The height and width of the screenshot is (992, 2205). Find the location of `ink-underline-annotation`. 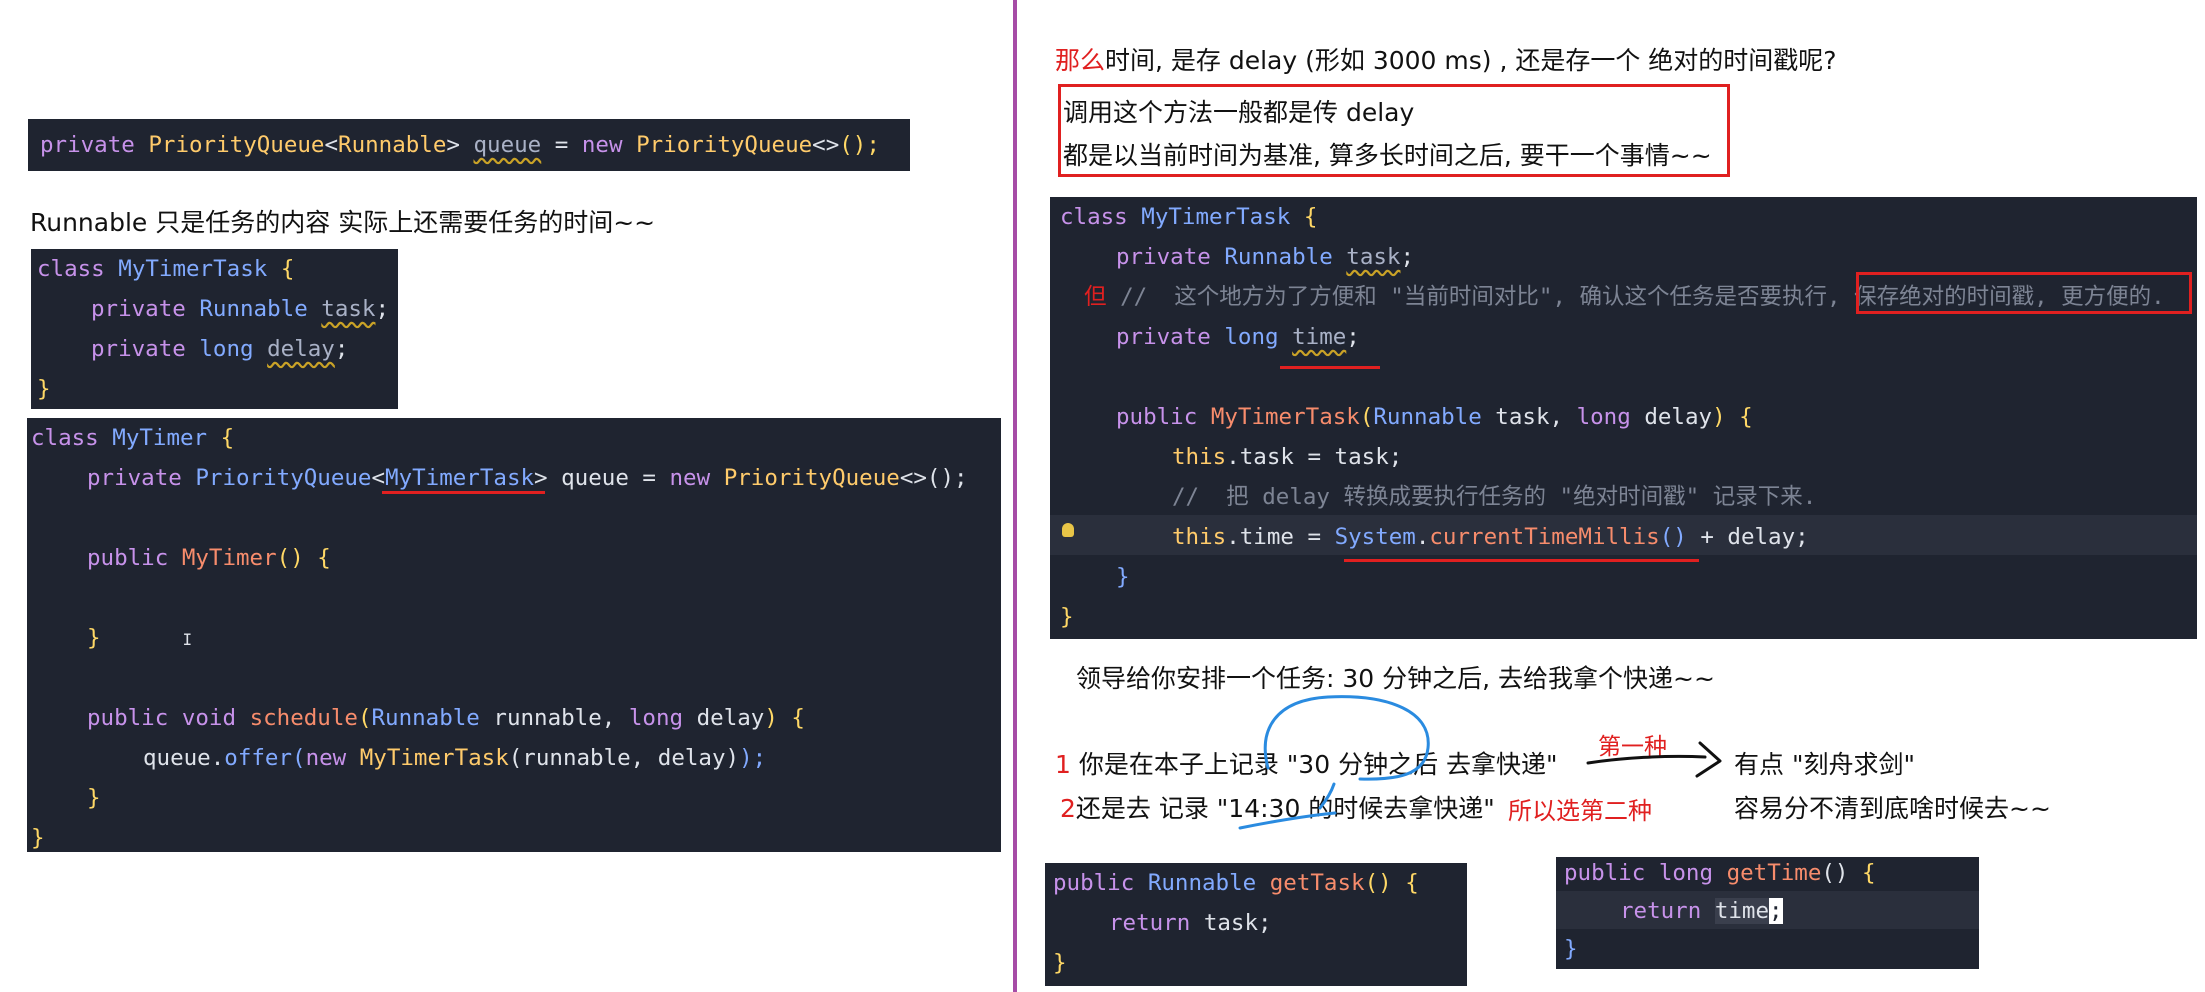

ink-underline-annotation is located at coordinates (1287, 806).